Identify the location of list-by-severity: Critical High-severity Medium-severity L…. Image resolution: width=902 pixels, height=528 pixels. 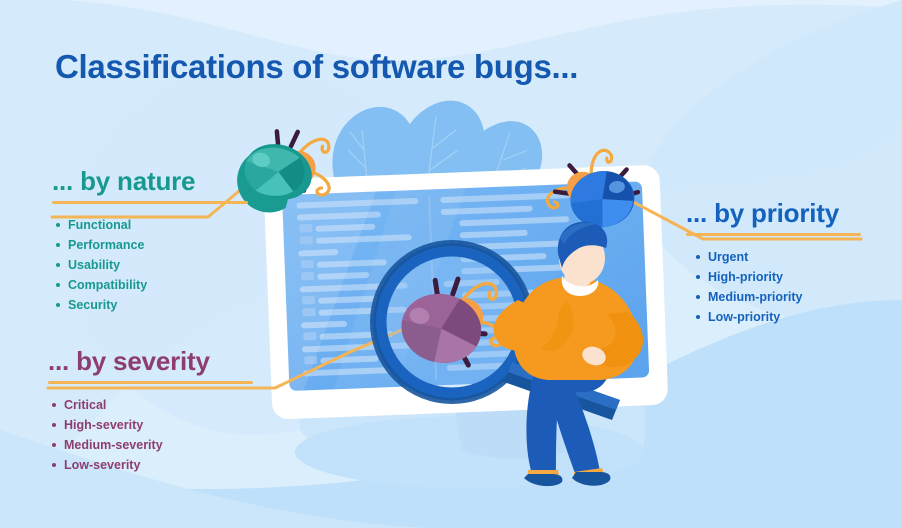
(150, 435).